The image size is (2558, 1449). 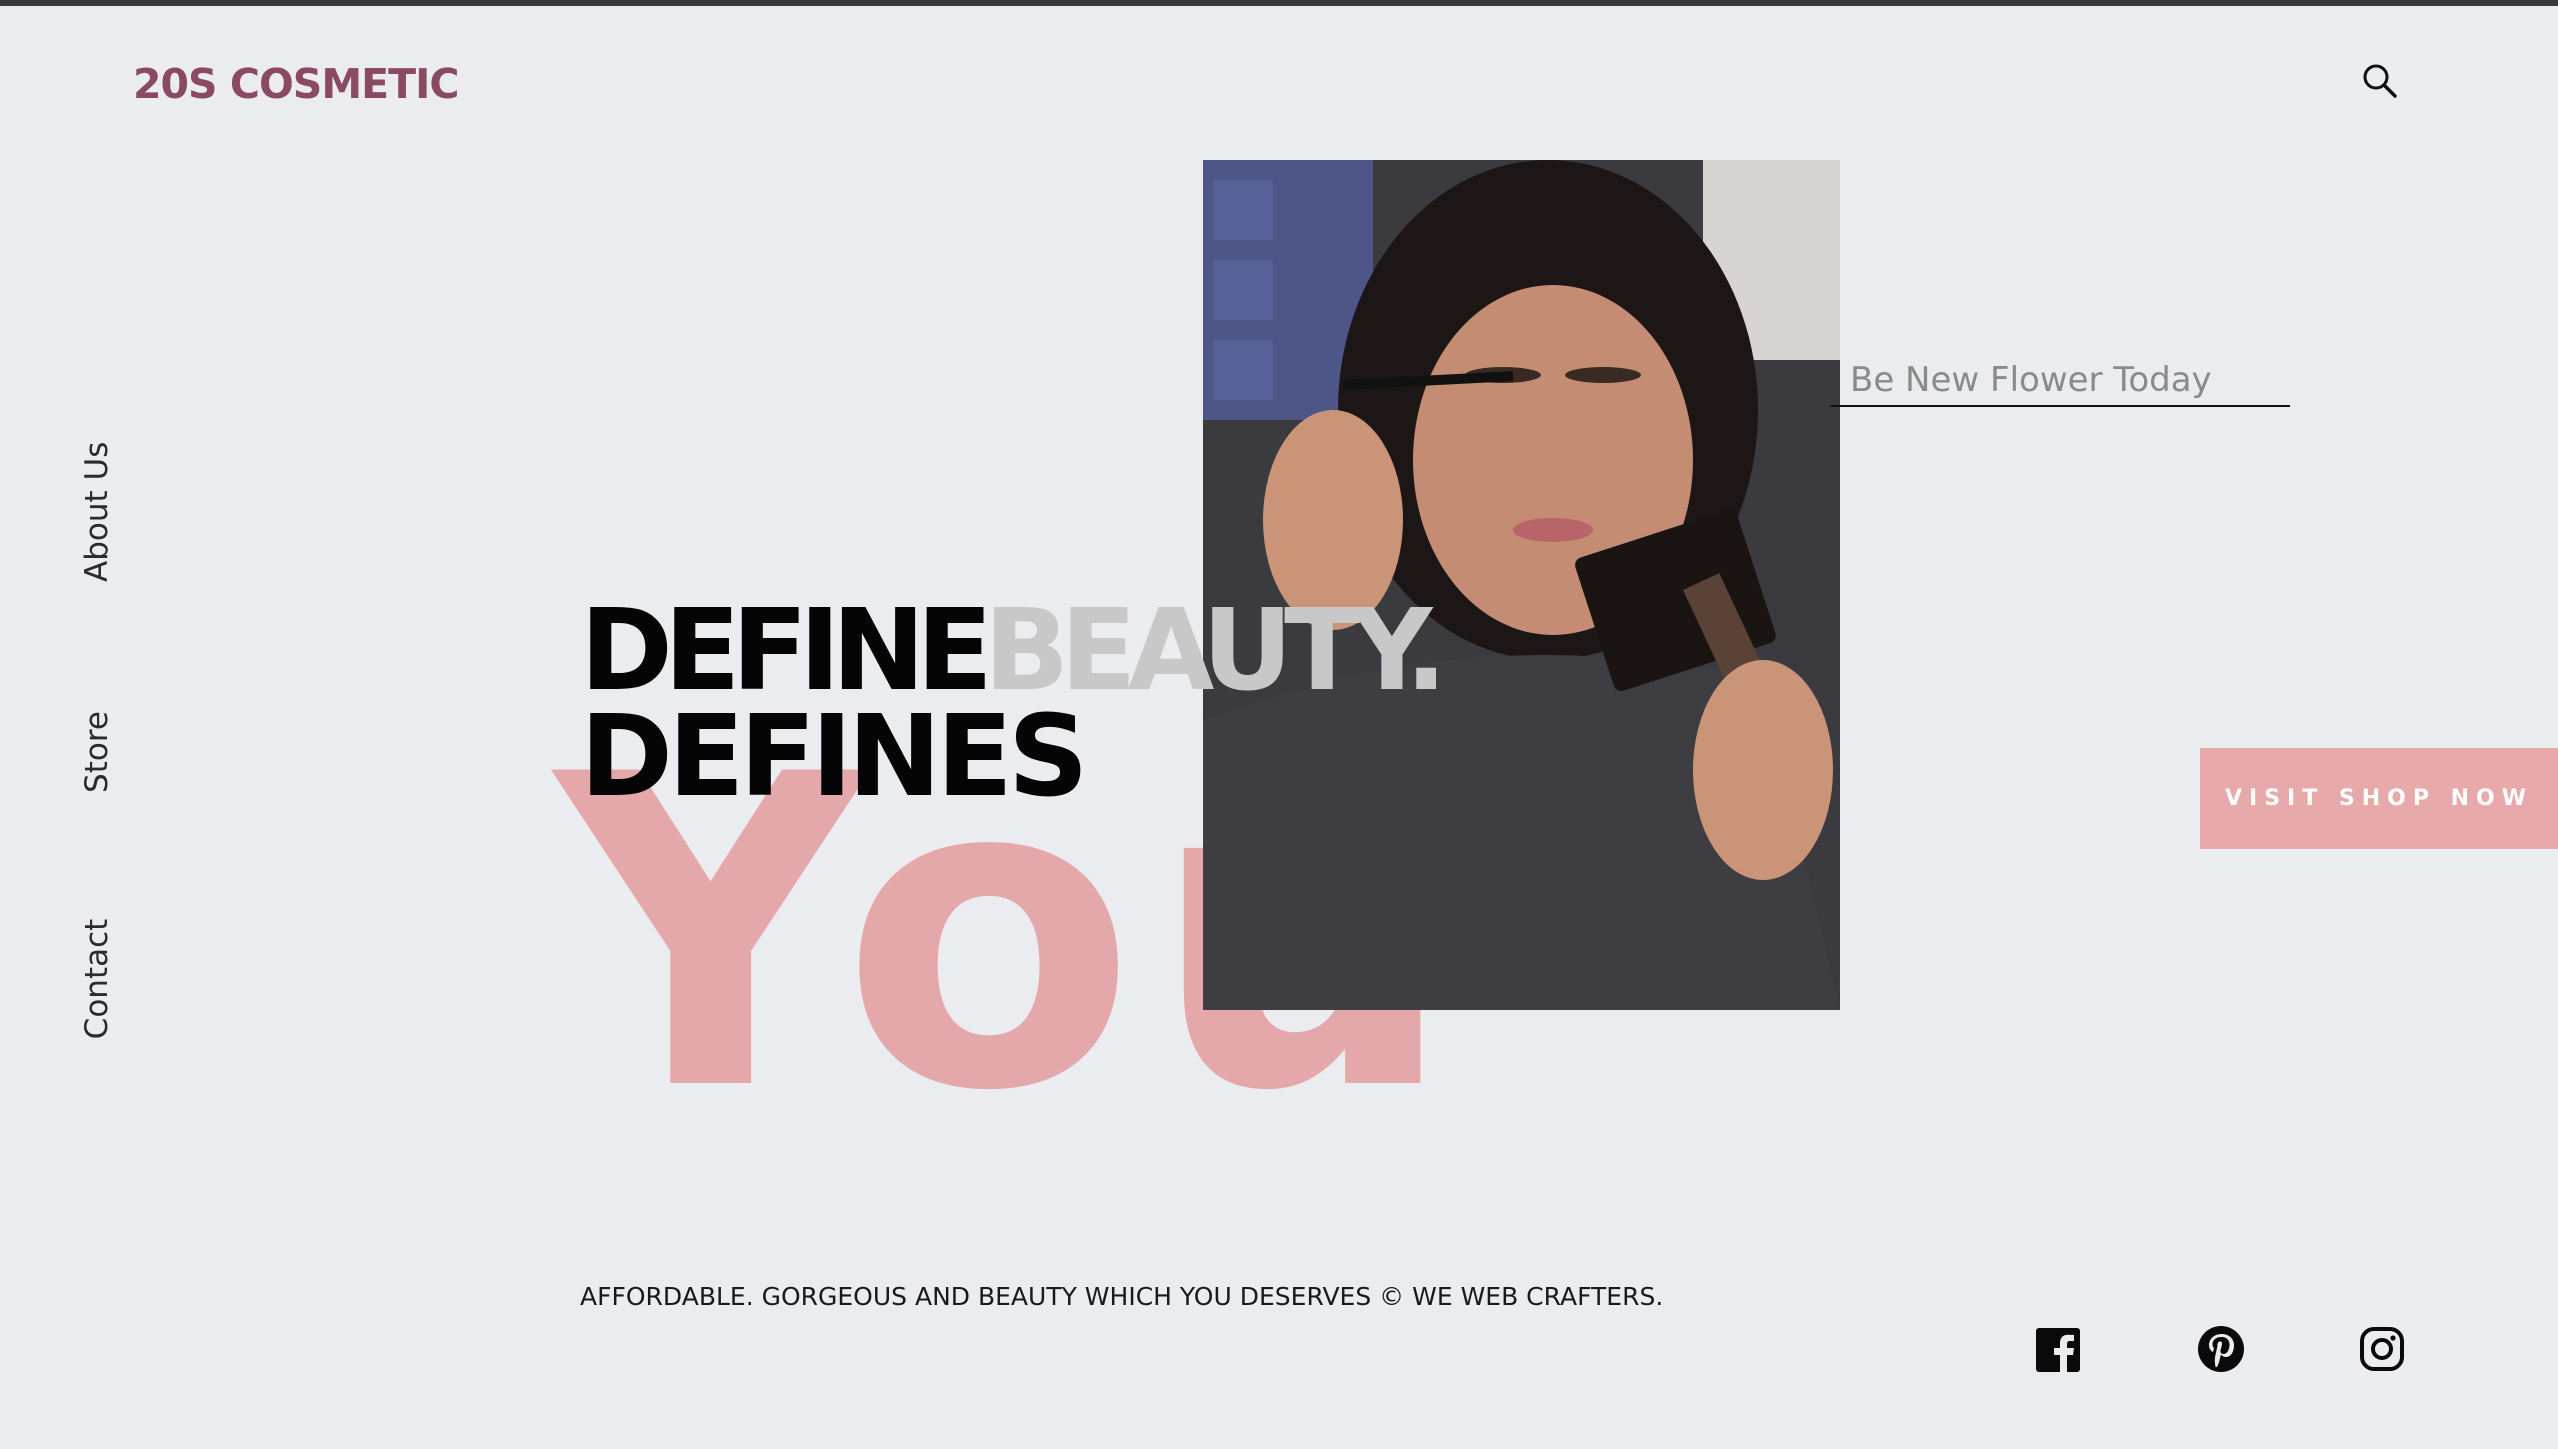 I want to click on hero-tagline: Be New Flower Today, so click(x=2031, y=380).